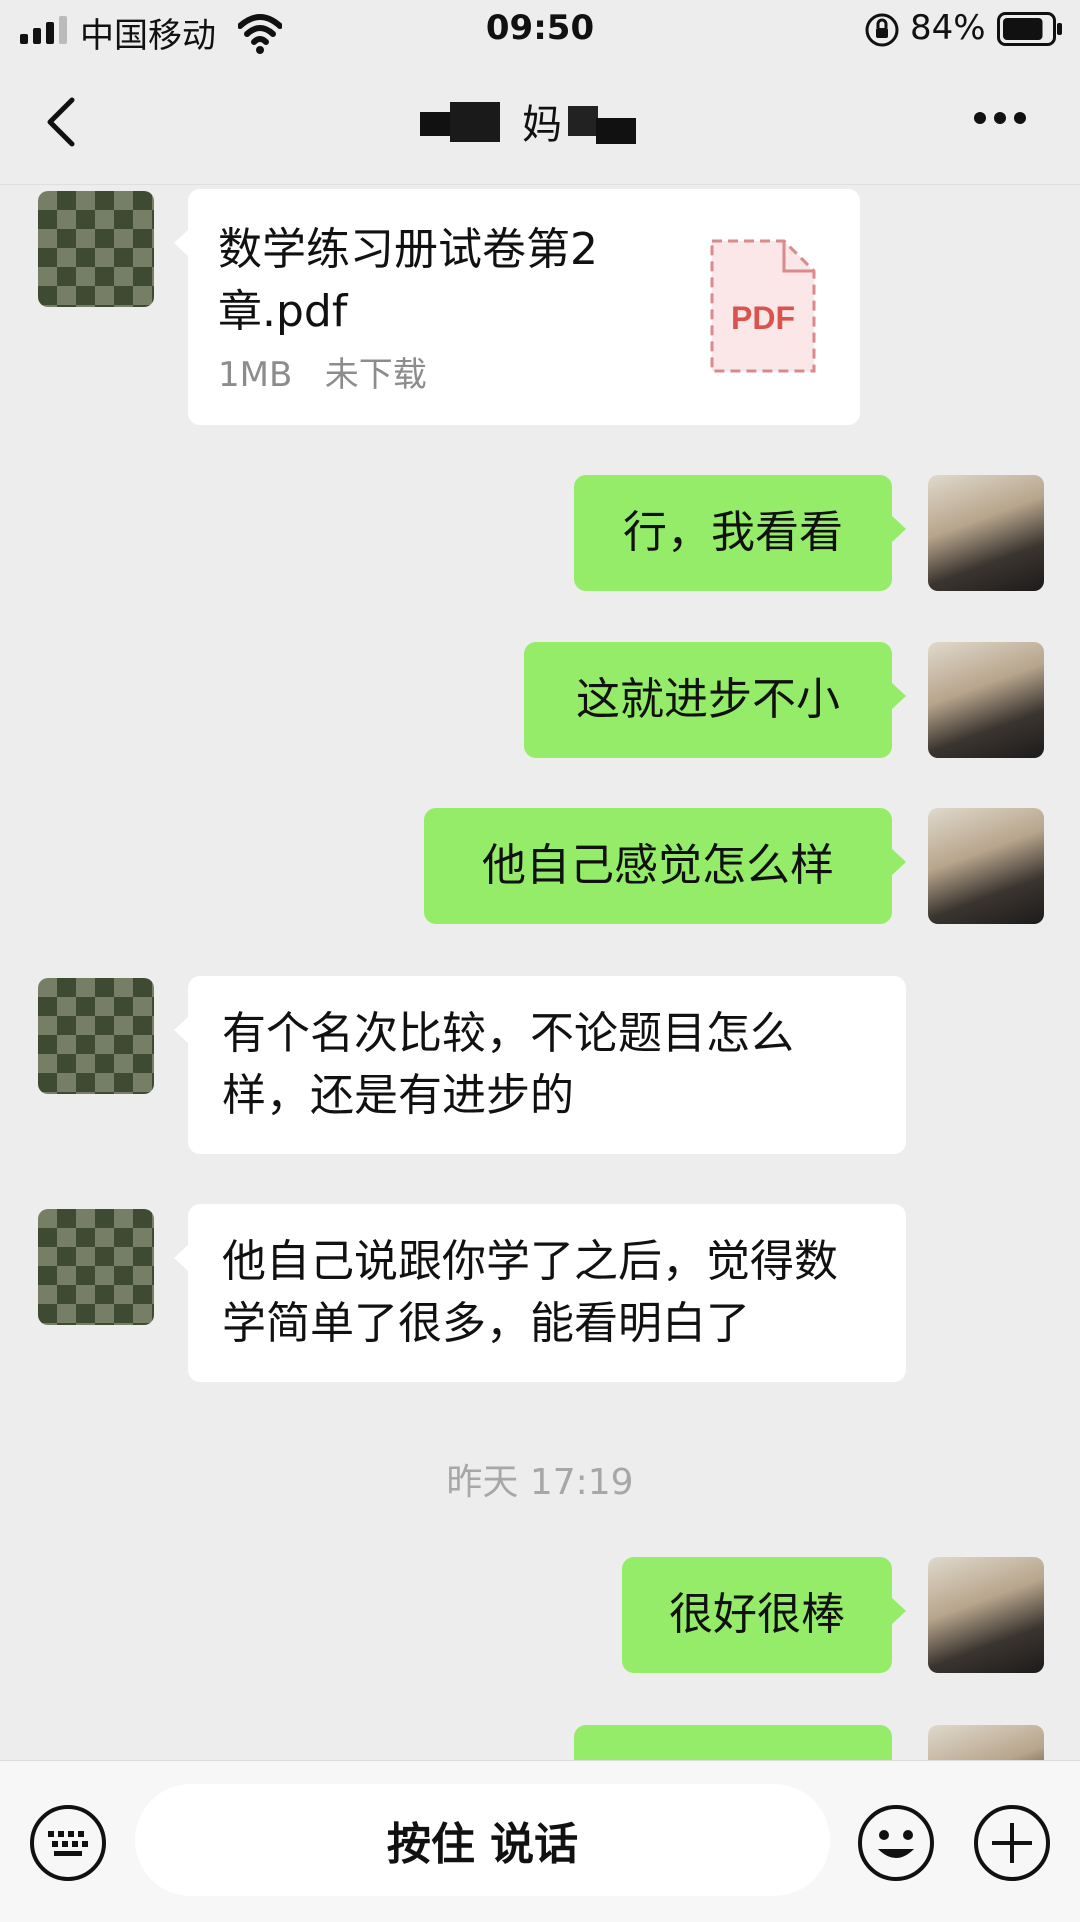 The height and width of the screenshot is (1922, 1080). I want to click on file-size: 1MB, so click(255, 375).